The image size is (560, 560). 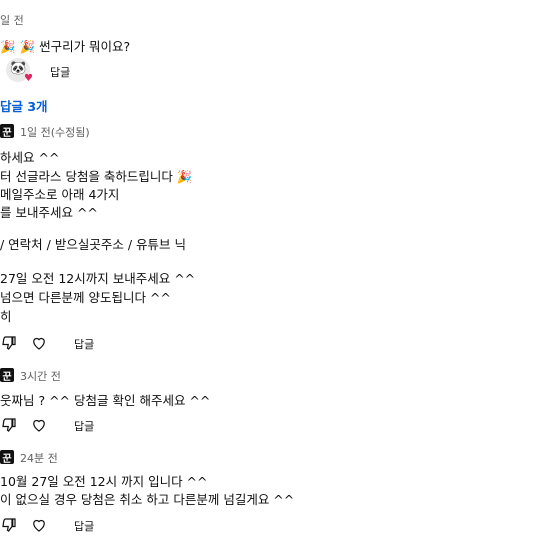 I want to click on comment-timestamp: 1일 전(수정됨), so click(x=55, y=132).